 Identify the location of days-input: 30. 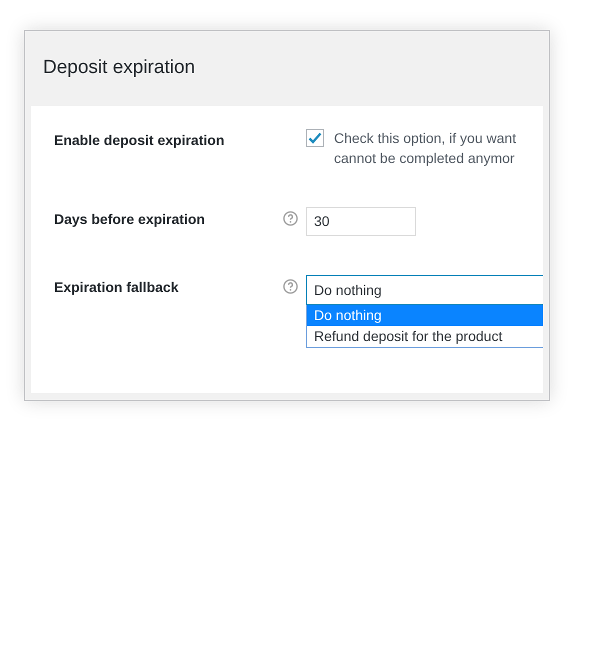
(361, 221).